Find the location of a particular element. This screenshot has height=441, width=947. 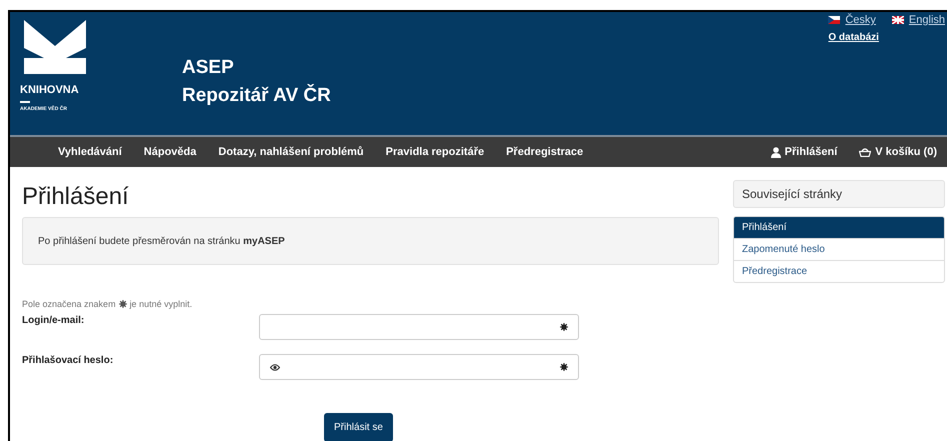

page-title: Přihlášení is located at coordinates (76, 197).